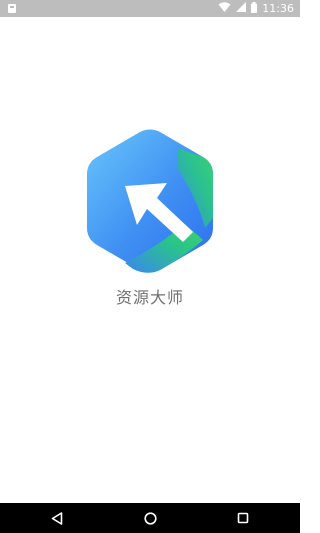 This screenshot has height=533, width=320. What do you see at coordinates (241, 8) in the screenshot?
I see `cellular-signal-icon` at bounding box center [241, 8].